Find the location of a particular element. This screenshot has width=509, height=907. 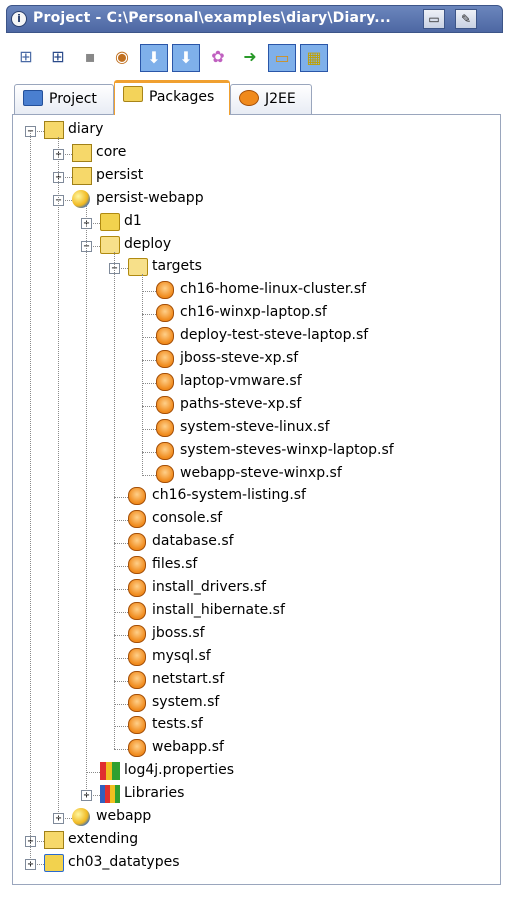

tree-row: + ch03_datatypes is located at coordinates (253, 864).